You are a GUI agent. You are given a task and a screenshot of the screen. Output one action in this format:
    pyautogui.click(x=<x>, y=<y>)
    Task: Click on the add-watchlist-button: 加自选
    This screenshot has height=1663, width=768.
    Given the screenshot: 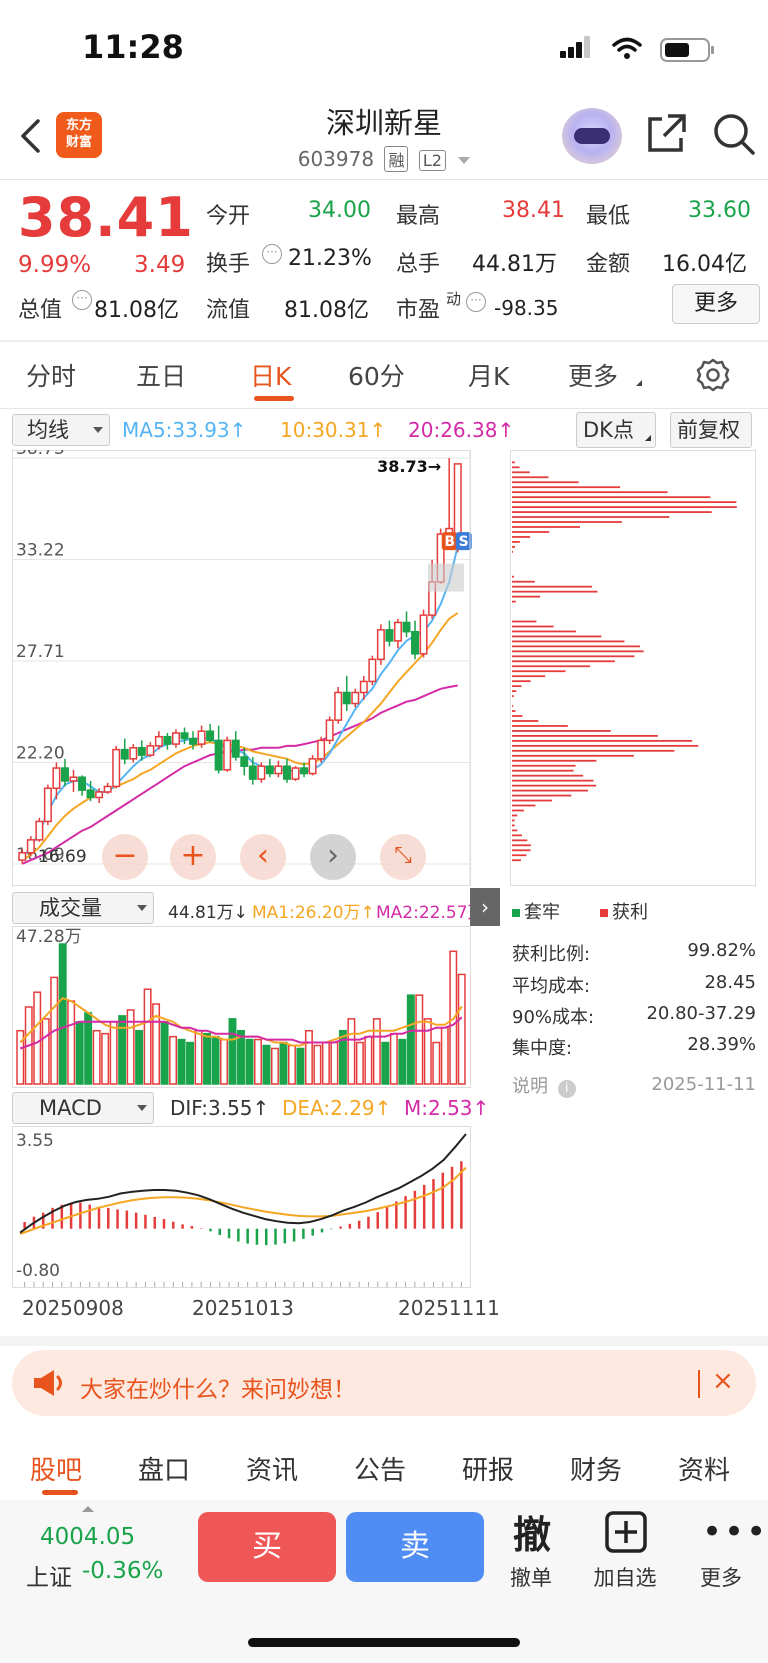 What is the action you would take?
    pyautogui.click(x=625, y=1577)
    